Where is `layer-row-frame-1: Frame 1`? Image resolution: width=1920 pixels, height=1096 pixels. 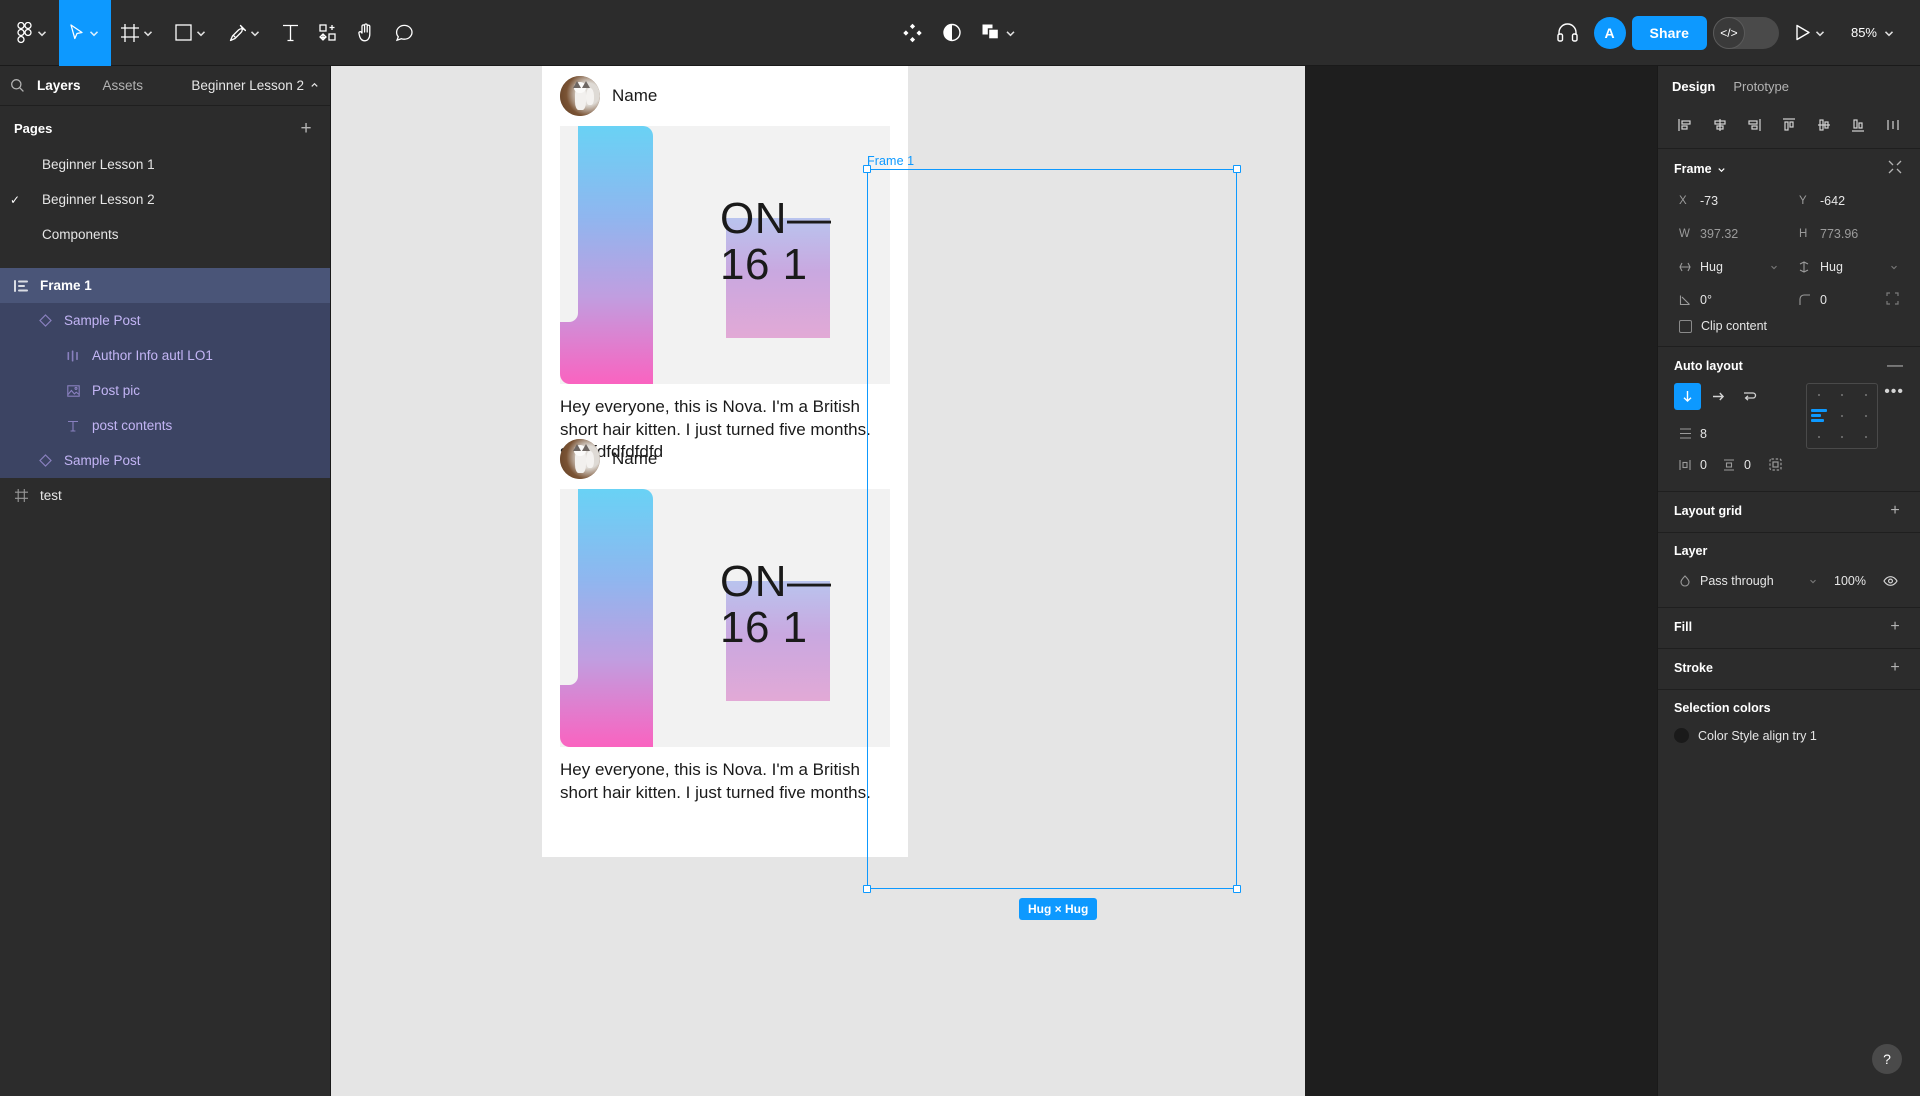
layer-row-frame-1: Frame 1 is located at coordinates (165, 285).